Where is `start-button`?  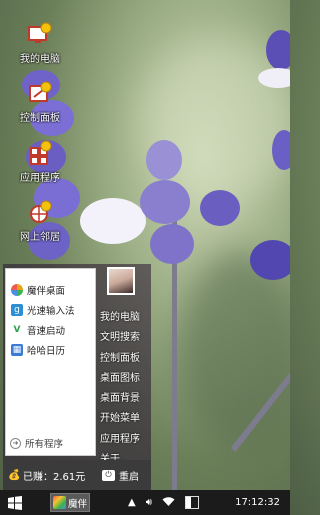 start-button is located at coordinates (15, 502).